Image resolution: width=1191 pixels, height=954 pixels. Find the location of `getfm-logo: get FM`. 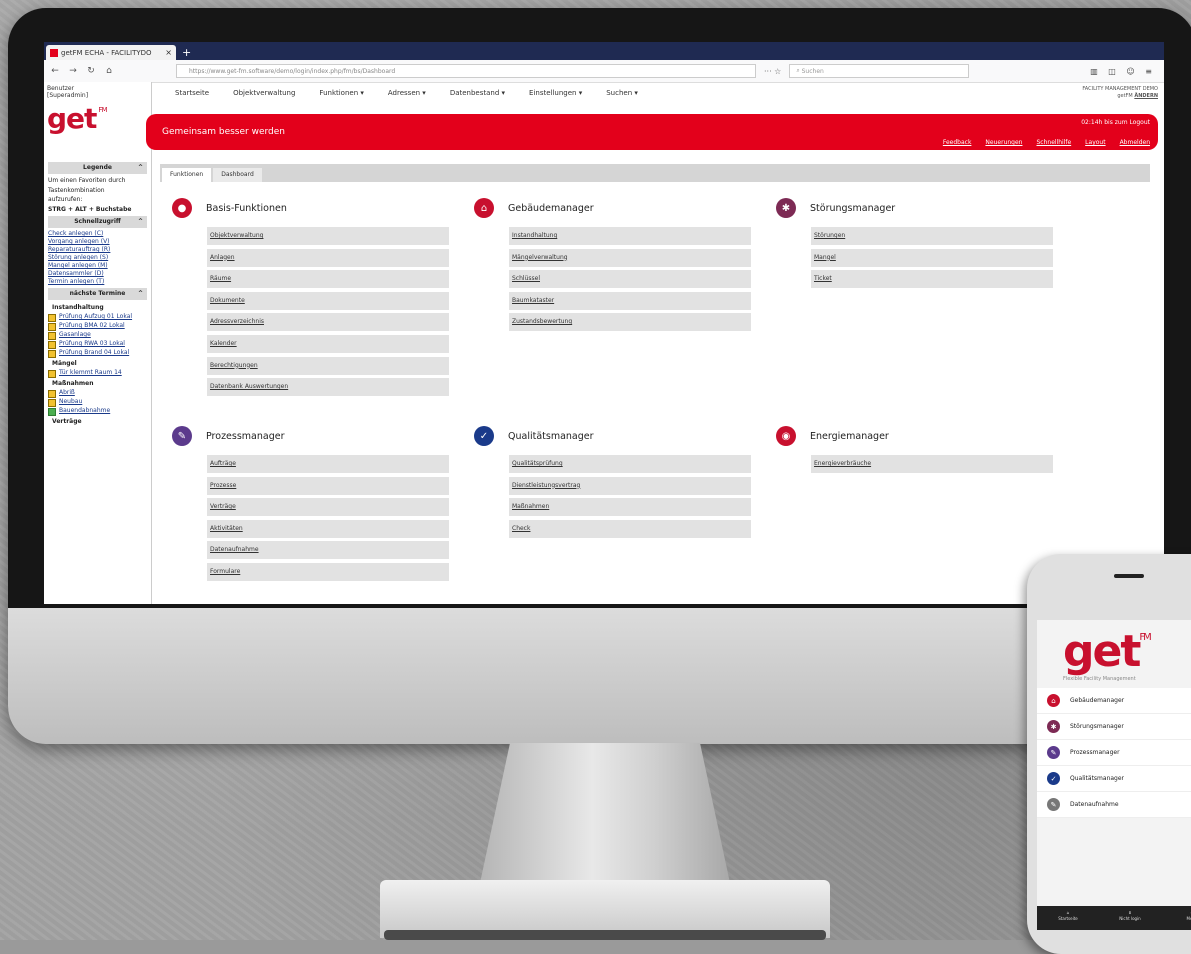

getfm-logo: get FM is located at coordinates (77, 118).